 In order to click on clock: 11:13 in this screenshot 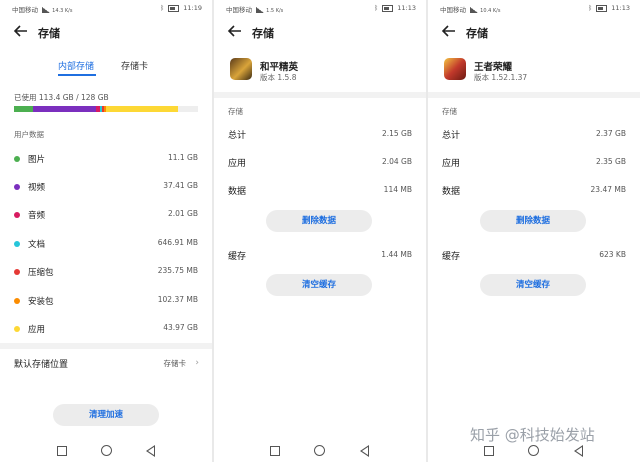, I will do `click(406, 8)`.